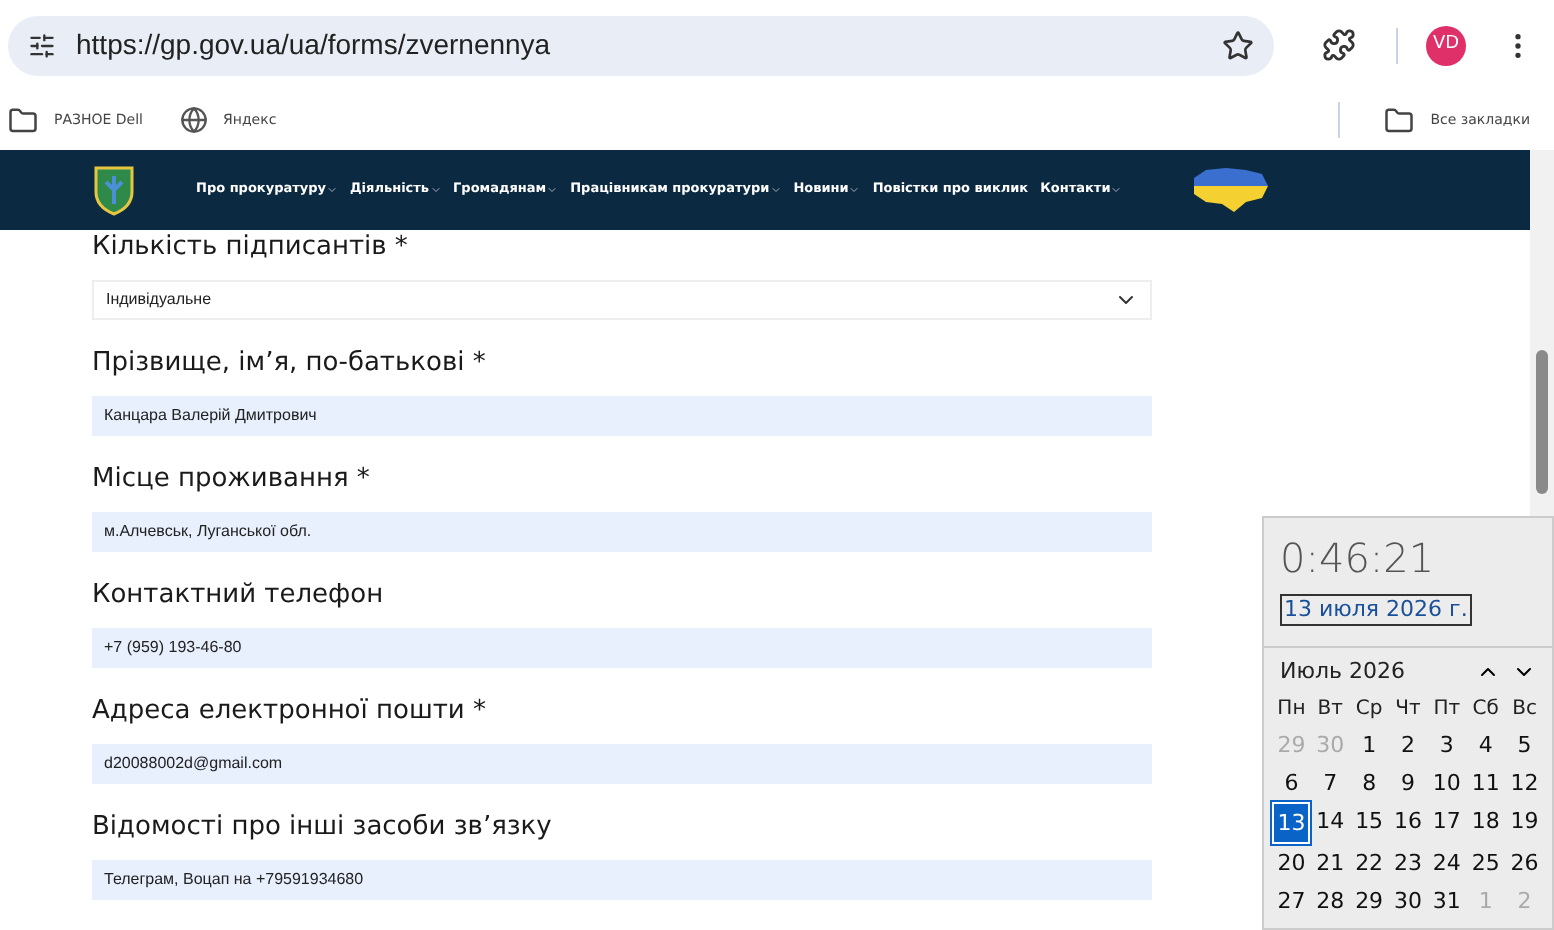 This screenshot has height=930, width=1554. What do you see at coordinates (1524, 744) in the screenshot?
I see `calendar-day: 5` at bounding box center [1524, 744].